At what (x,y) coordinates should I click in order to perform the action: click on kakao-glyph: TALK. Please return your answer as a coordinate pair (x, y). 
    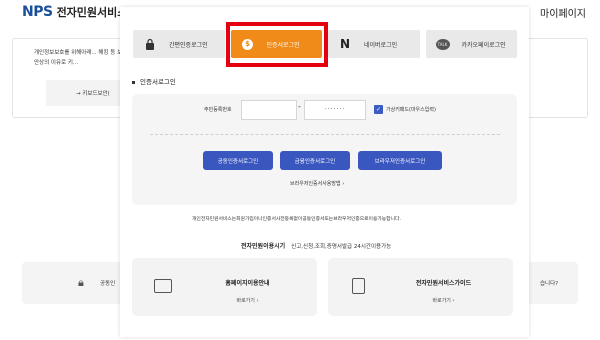
    Looking at the image, I should click on (442, 44).